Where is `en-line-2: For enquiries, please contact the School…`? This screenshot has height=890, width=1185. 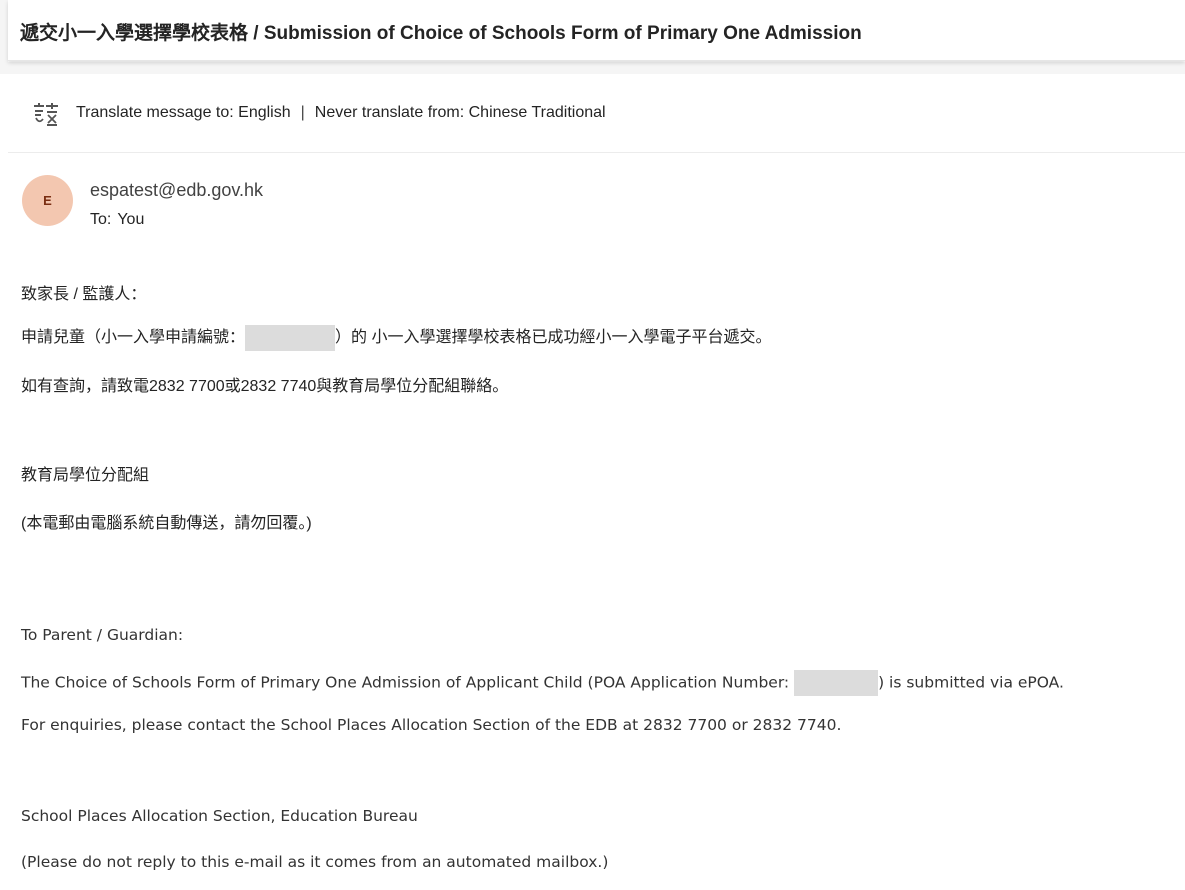 en-line-2: For enquiries, please contact the School… is located at coordinates (431, 725).